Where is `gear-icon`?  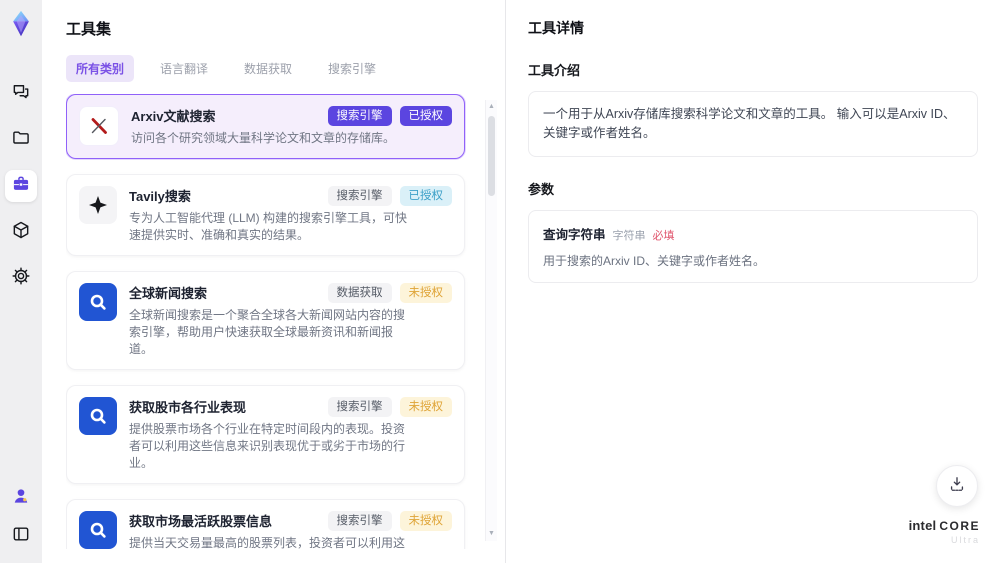
gear-icon is located at coordinates (21, 278).